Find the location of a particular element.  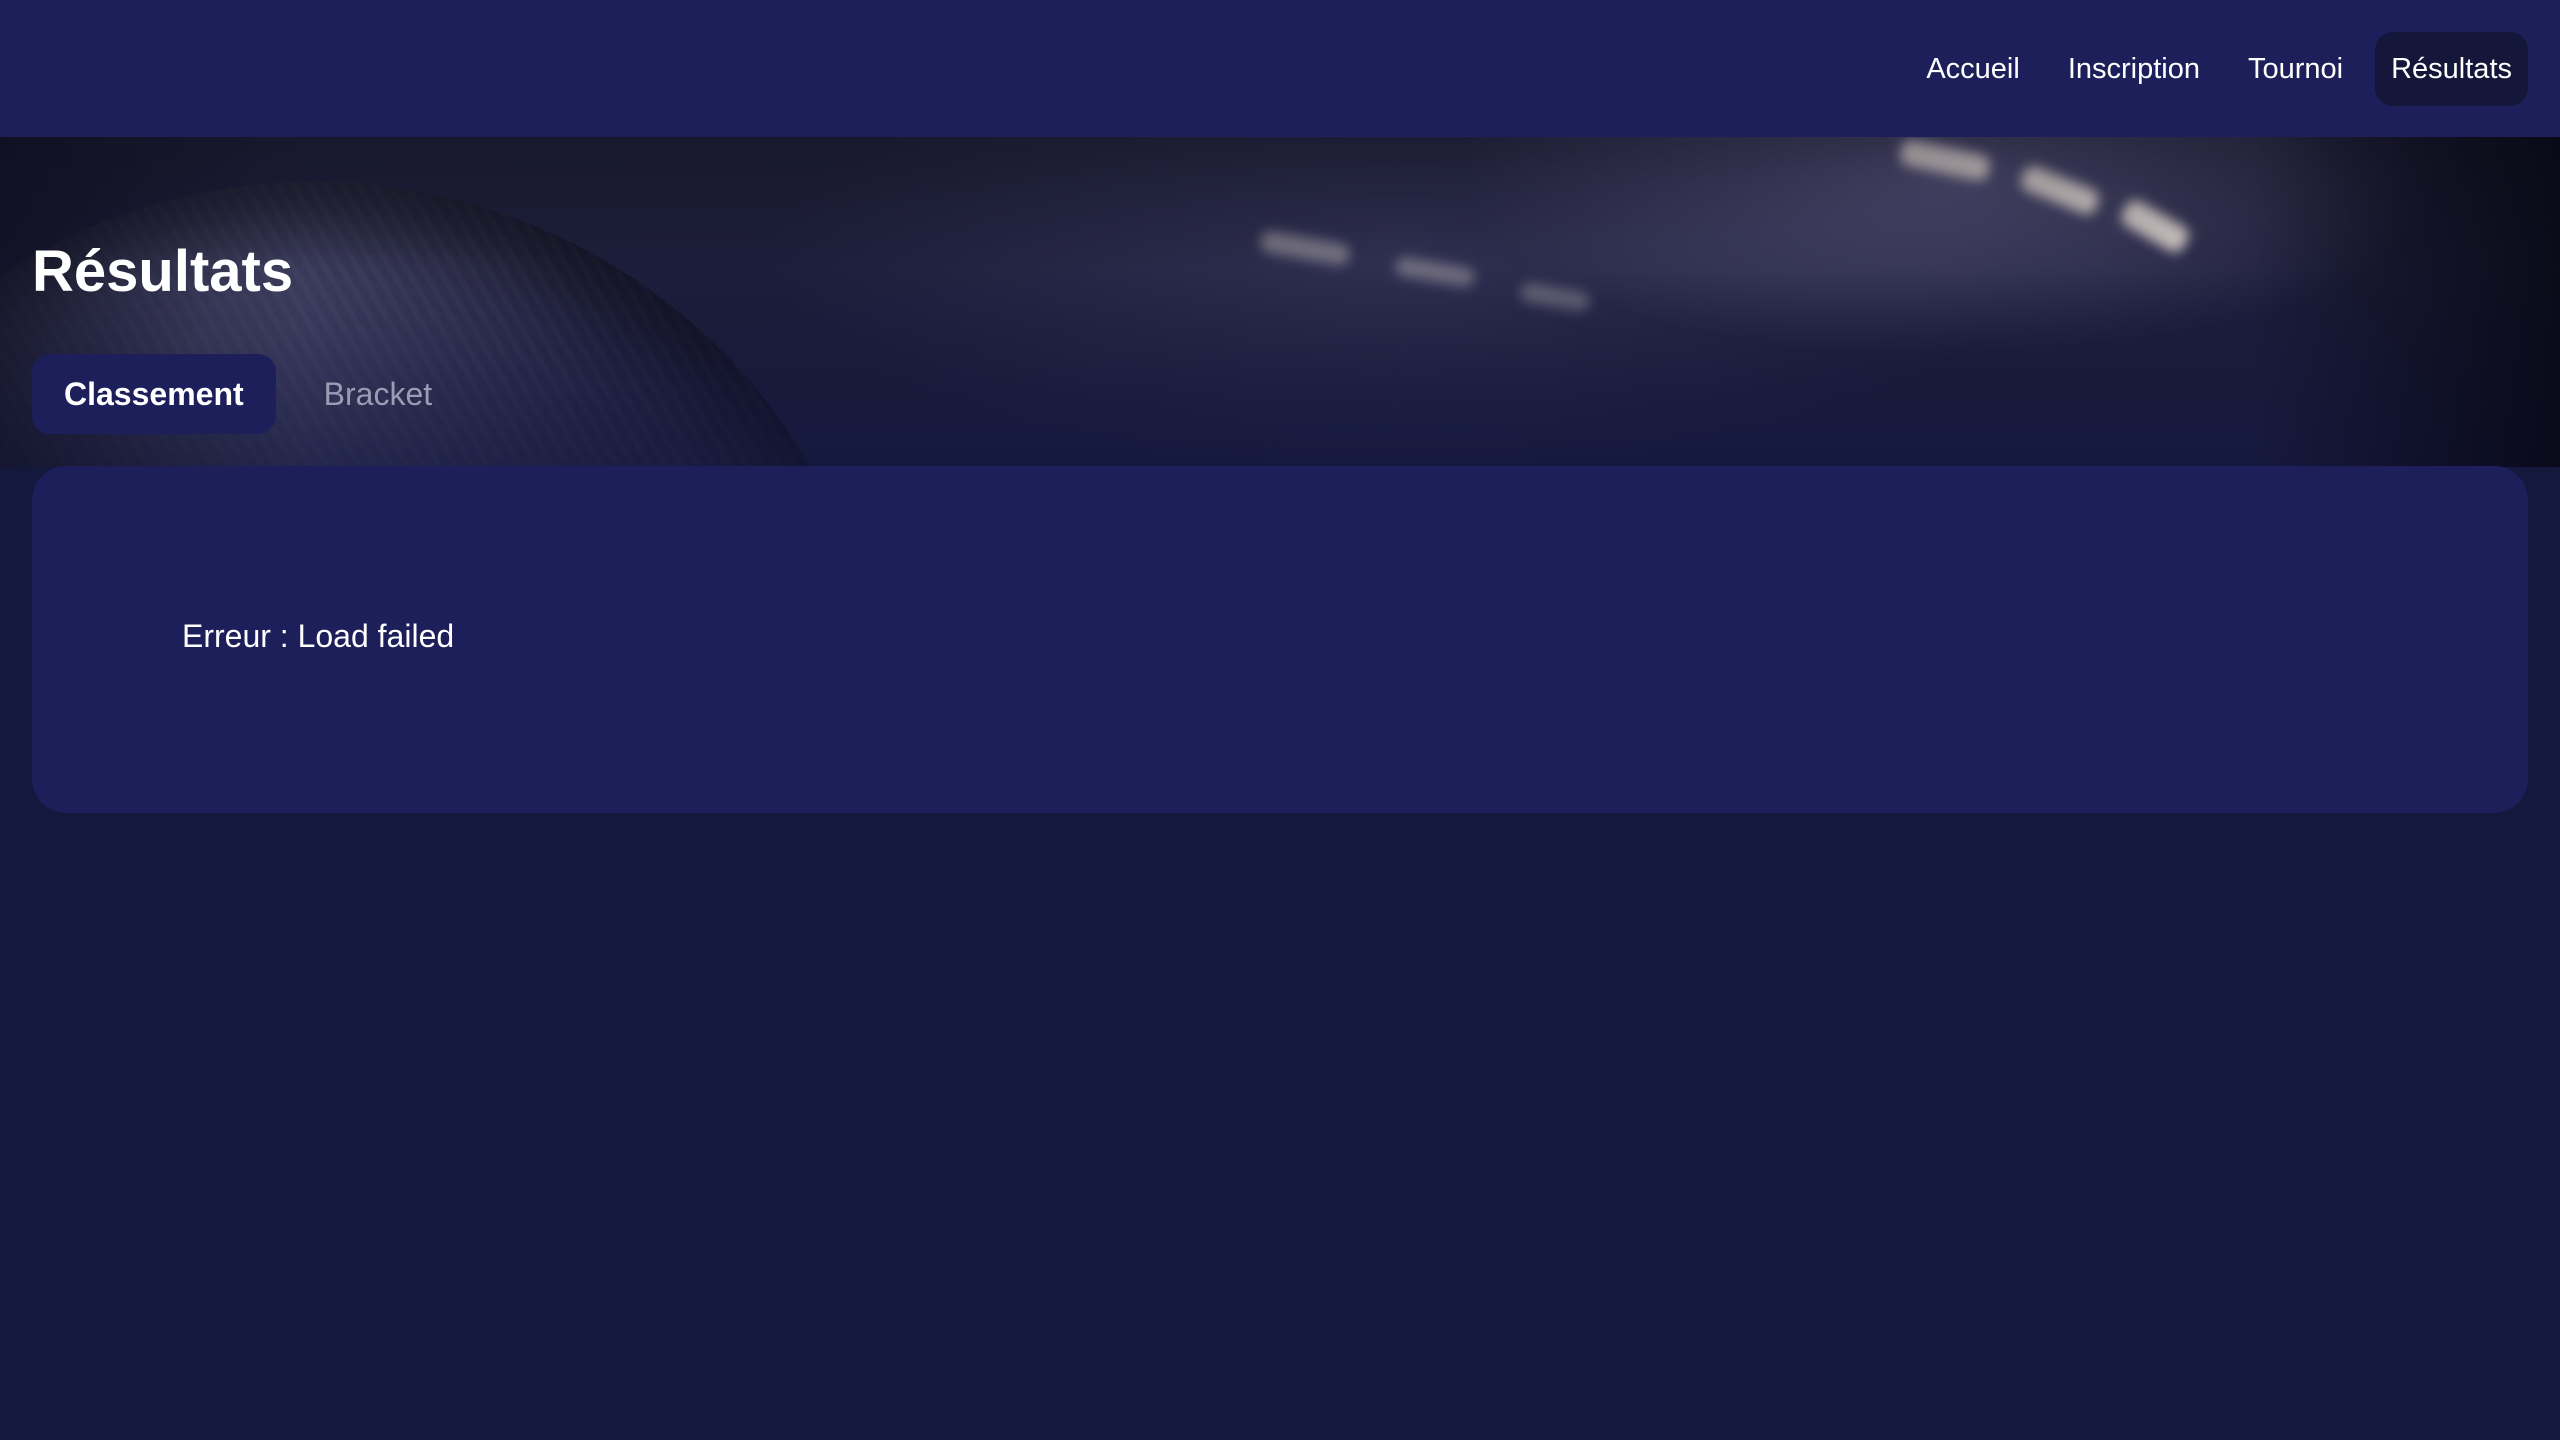

main-nav: Accueil Inscription Tournoi Résultats is located at coordinates (2219, 69).